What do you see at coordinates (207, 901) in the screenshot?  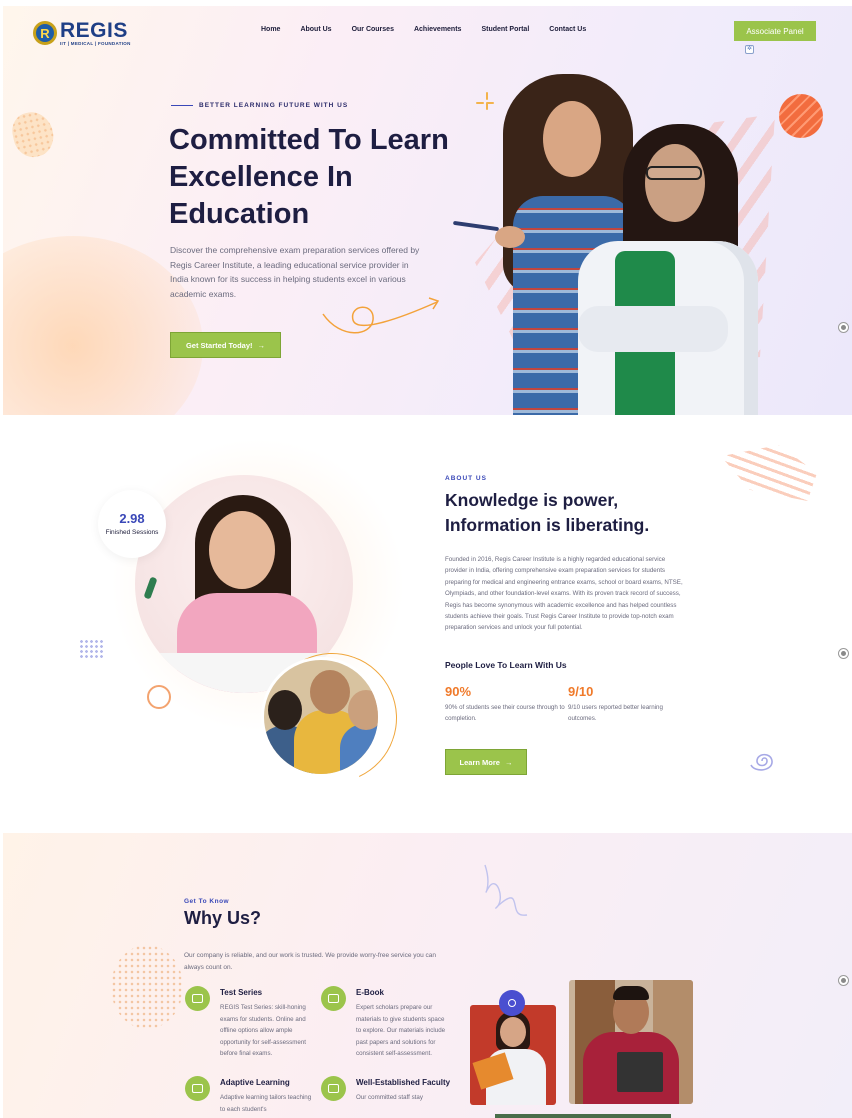 I see `why-eyebrow: Get To Know` at bounding box center [207, 901].